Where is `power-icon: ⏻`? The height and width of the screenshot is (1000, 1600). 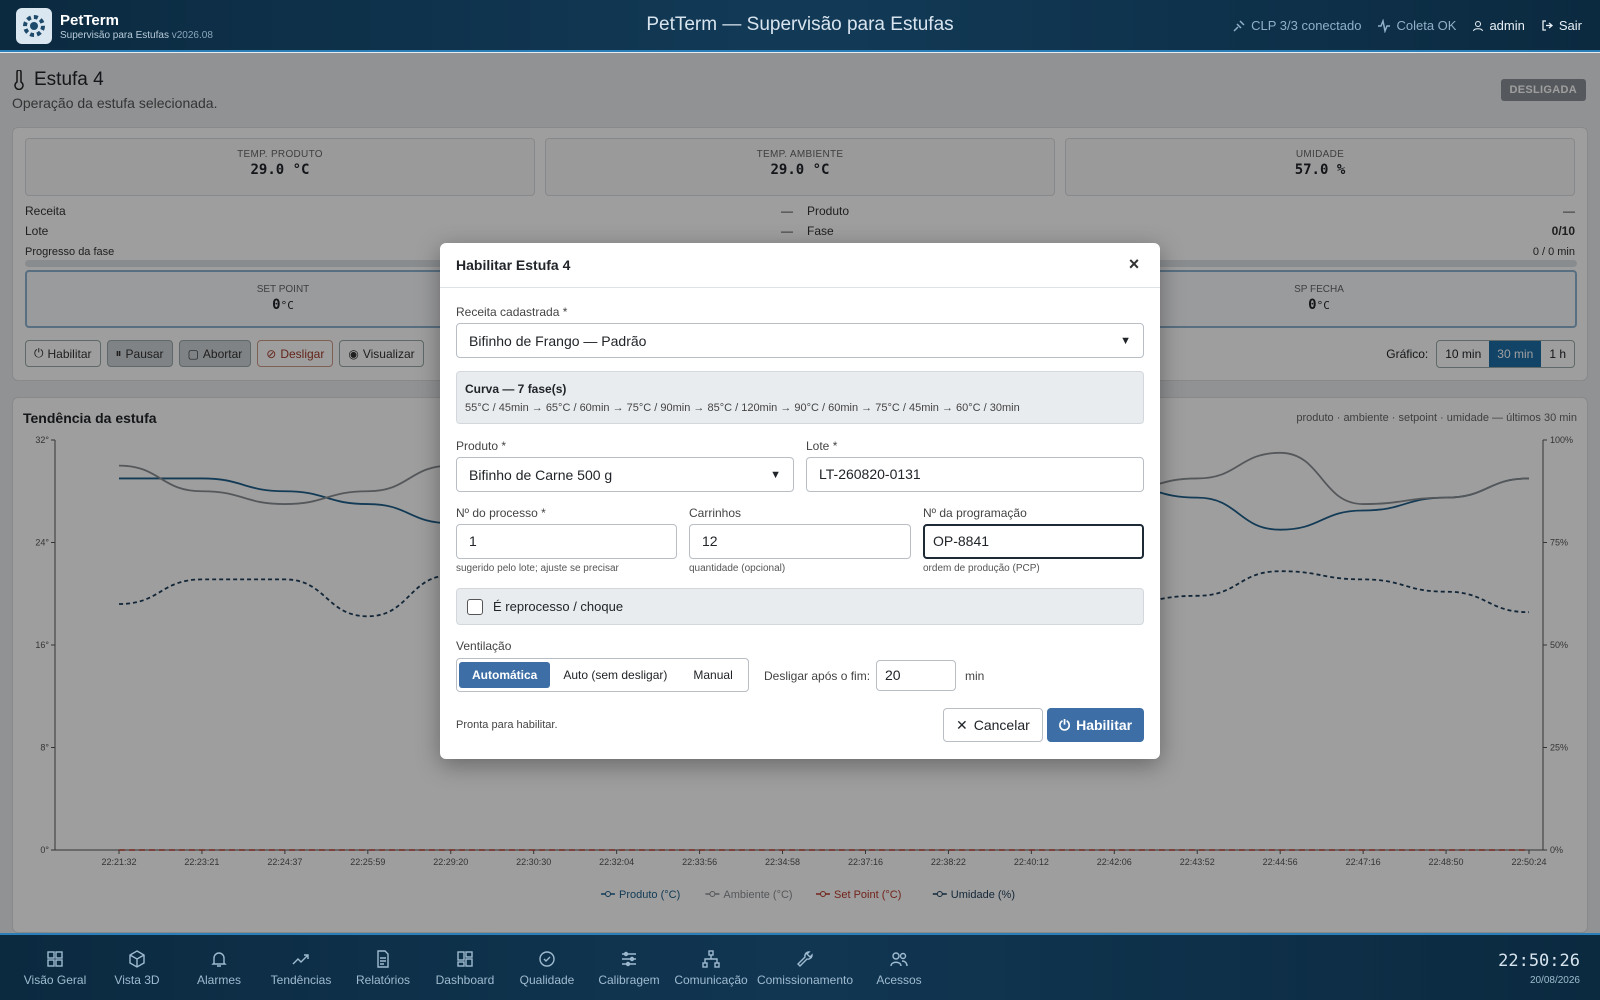
power-icon: ⏻ is located at coordinates (1065, 724).